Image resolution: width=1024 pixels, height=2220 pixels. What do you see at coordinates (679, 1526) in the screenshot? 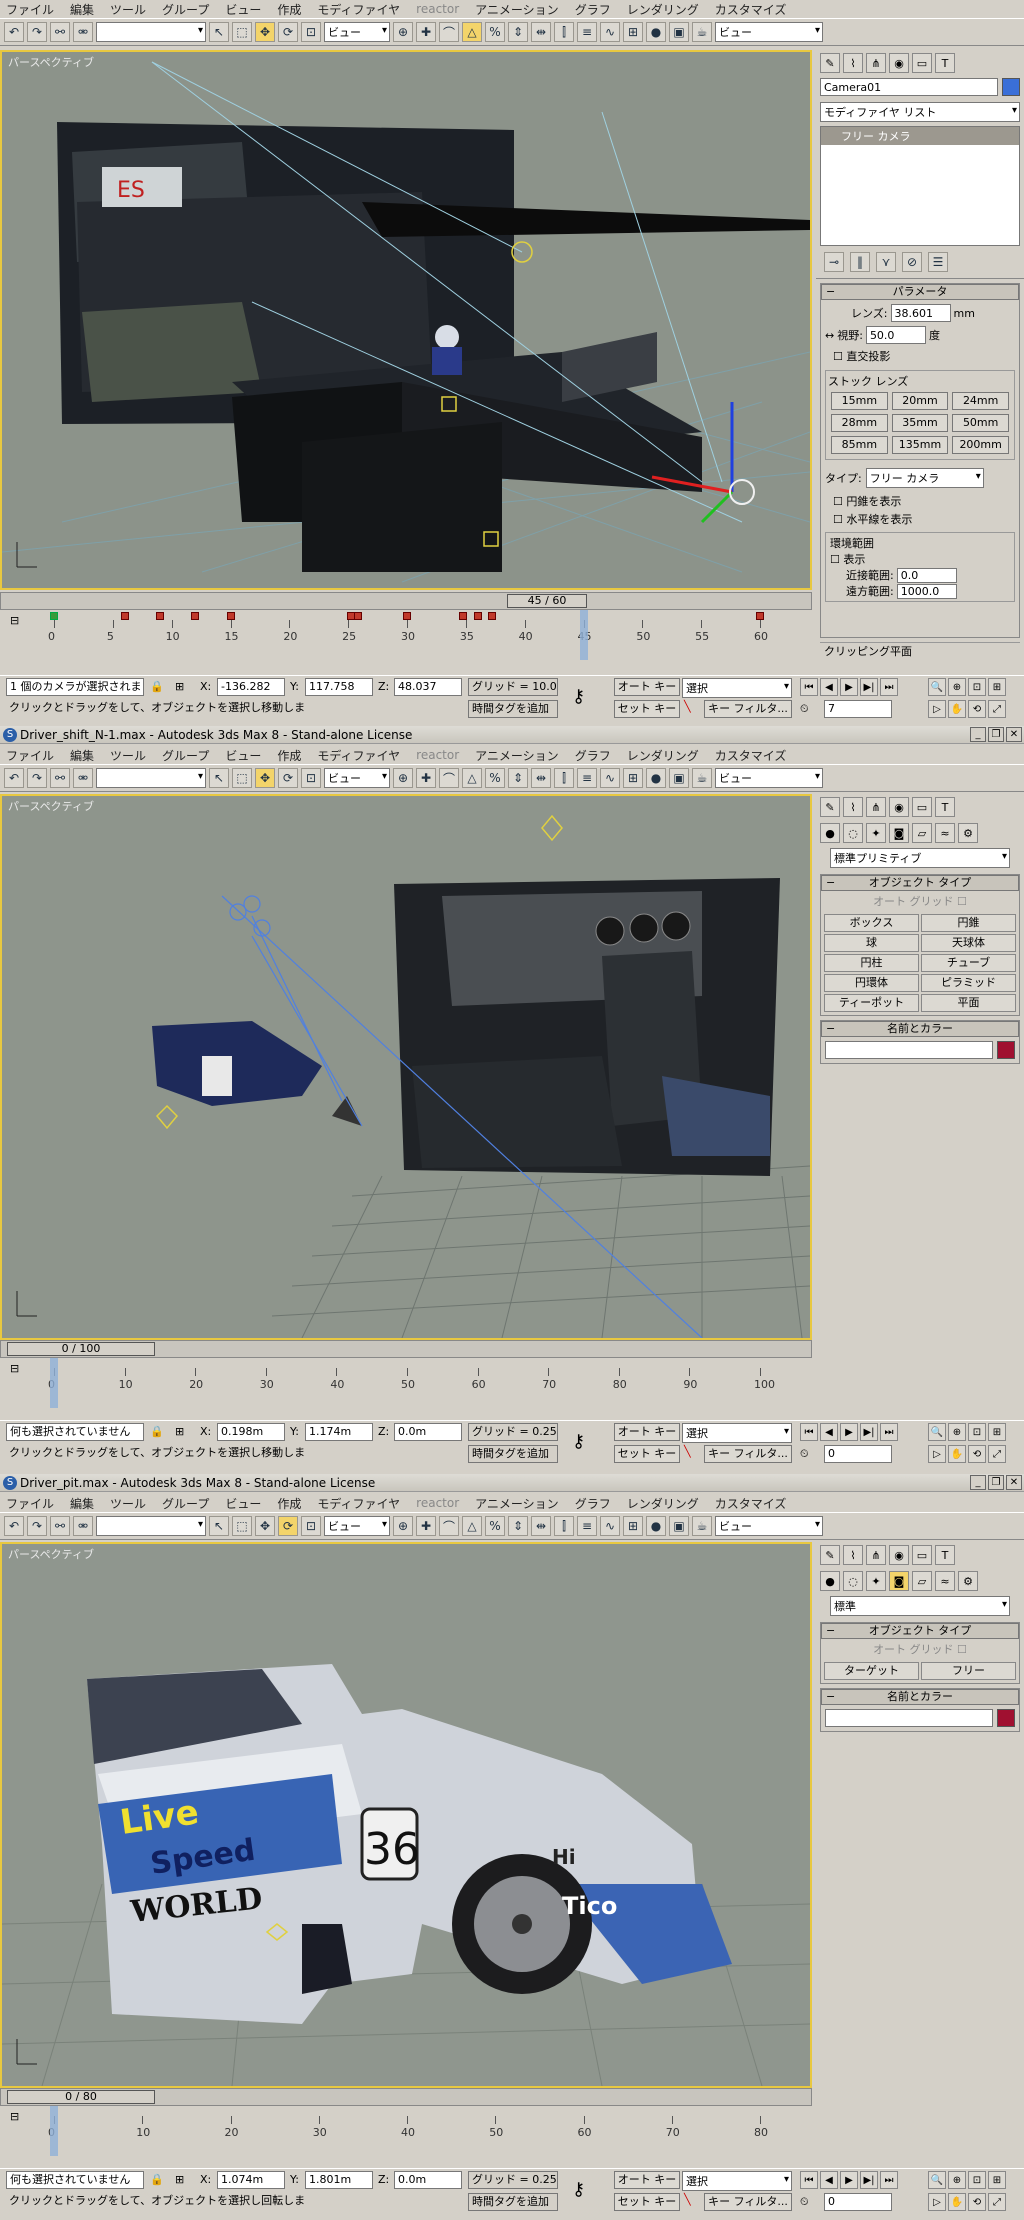
I see `render-scene-icon: ▣` at bounding box center [679, 1526].